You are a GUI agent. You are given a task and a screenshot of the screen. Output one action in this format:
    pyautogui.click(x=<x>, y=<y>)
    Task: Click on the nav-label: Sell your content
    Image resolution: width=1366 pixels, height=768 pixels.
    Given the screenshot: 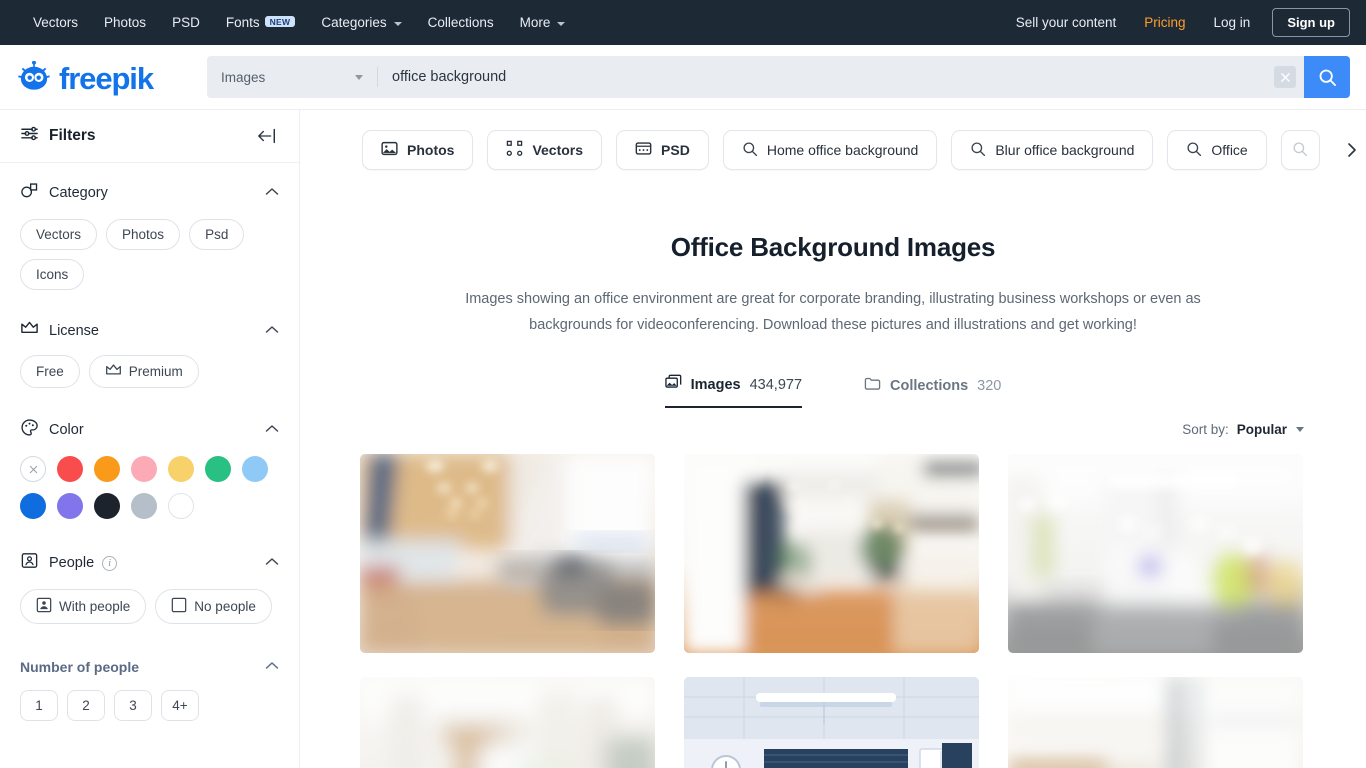 What is the action you would take?
    pyautogui.click(x=1066, y=22)
    